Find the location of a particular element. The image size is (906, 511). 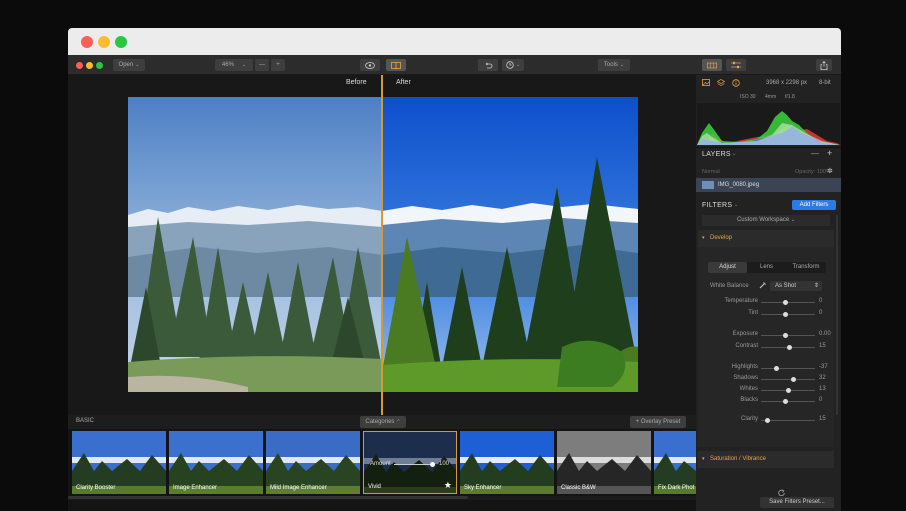

preset-scrollbar is located at coordinates (382, 498).